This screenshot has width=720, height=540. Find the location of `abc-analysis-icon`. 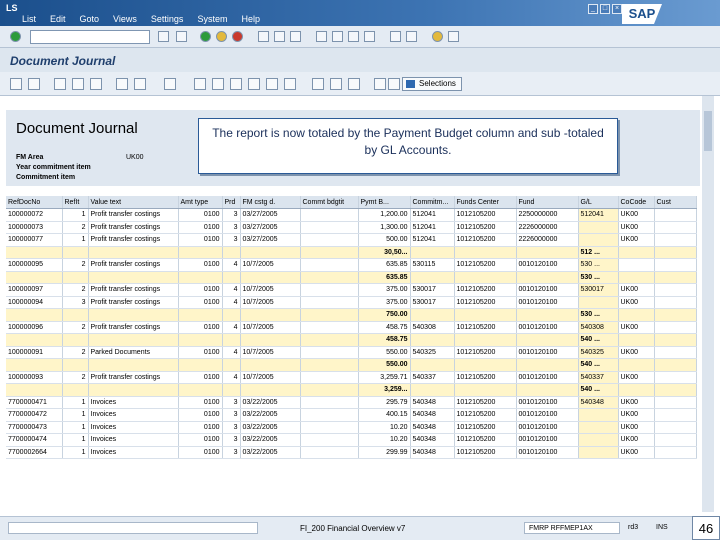

abc-analysis-icon is located at coordinates (290, 84).